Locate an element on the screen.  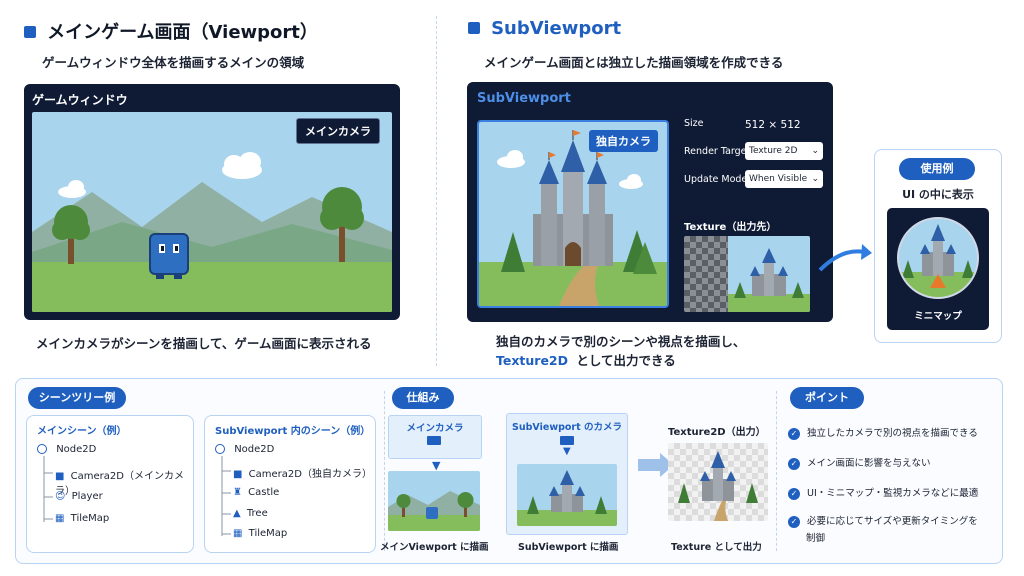
points-badge: ポイント is located at coordinates (827, 398).